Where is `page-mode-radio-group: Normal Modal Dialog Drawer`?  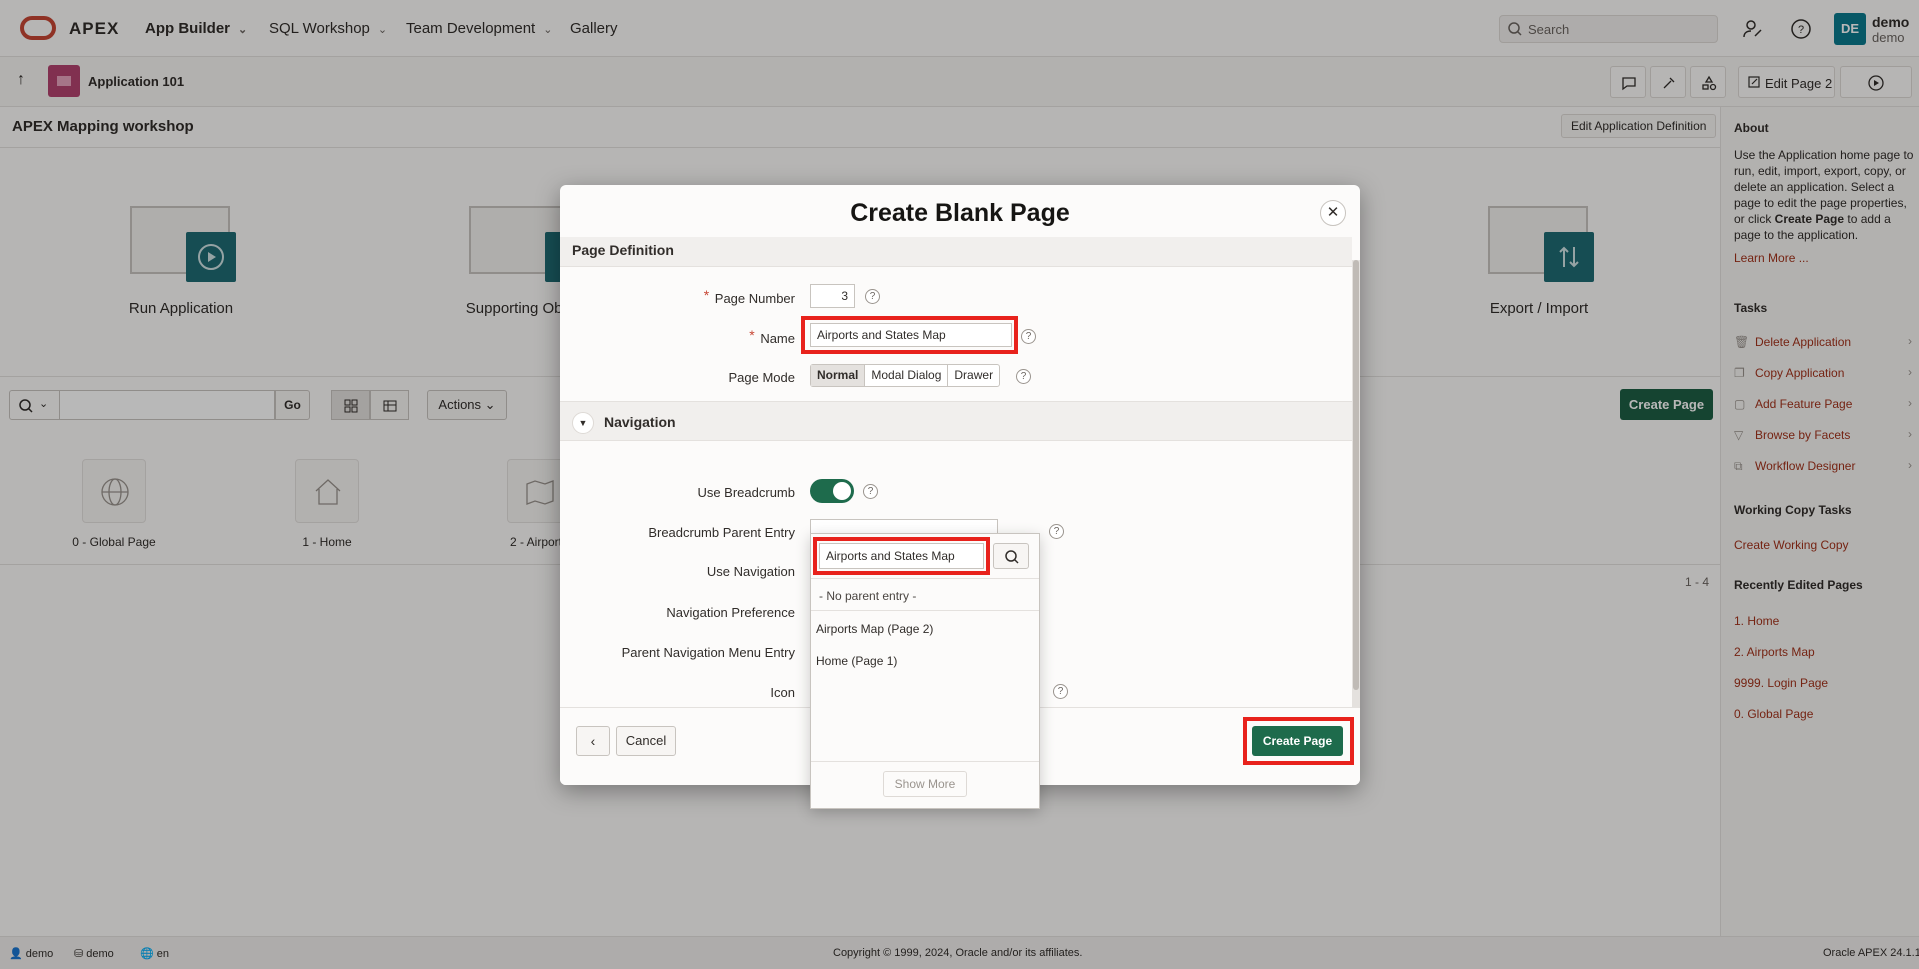
page-mode-radio-group: Normal Modal Dialog Drawer is located at coordinates (905, 375).